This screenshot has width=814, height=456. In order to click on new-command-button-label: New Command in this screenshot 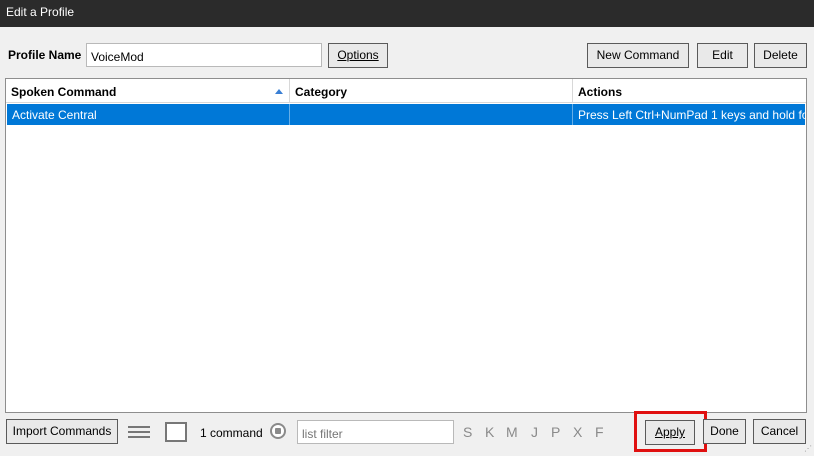, I will do `click(638, 55)`.